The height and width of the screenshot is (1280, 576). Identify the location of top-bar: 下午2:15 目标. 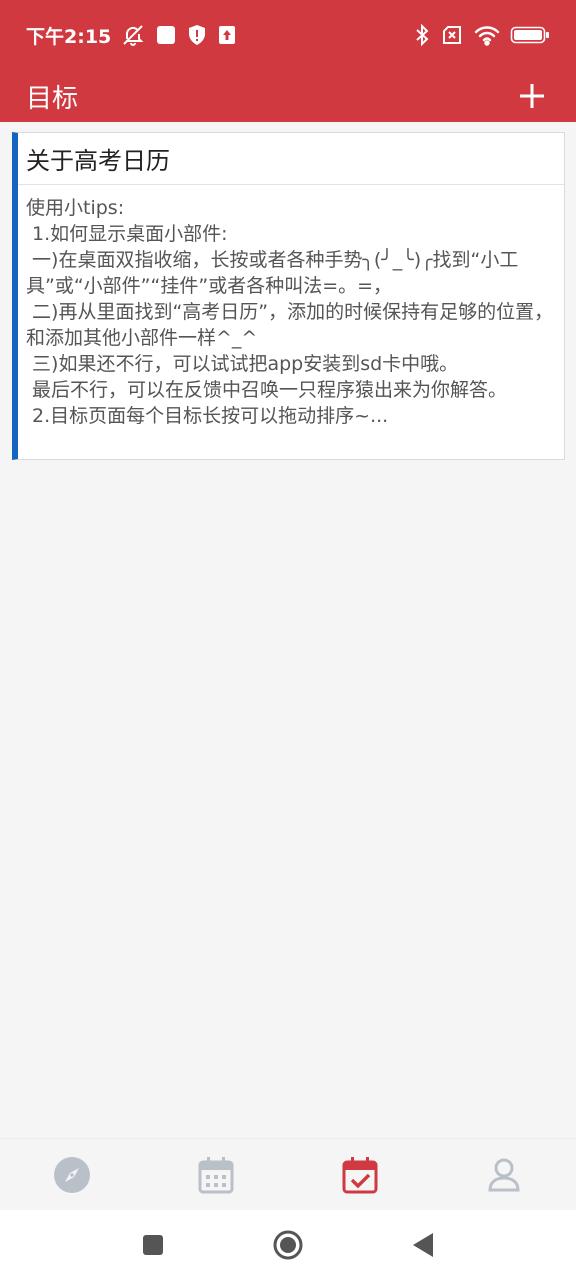
(288, 61).